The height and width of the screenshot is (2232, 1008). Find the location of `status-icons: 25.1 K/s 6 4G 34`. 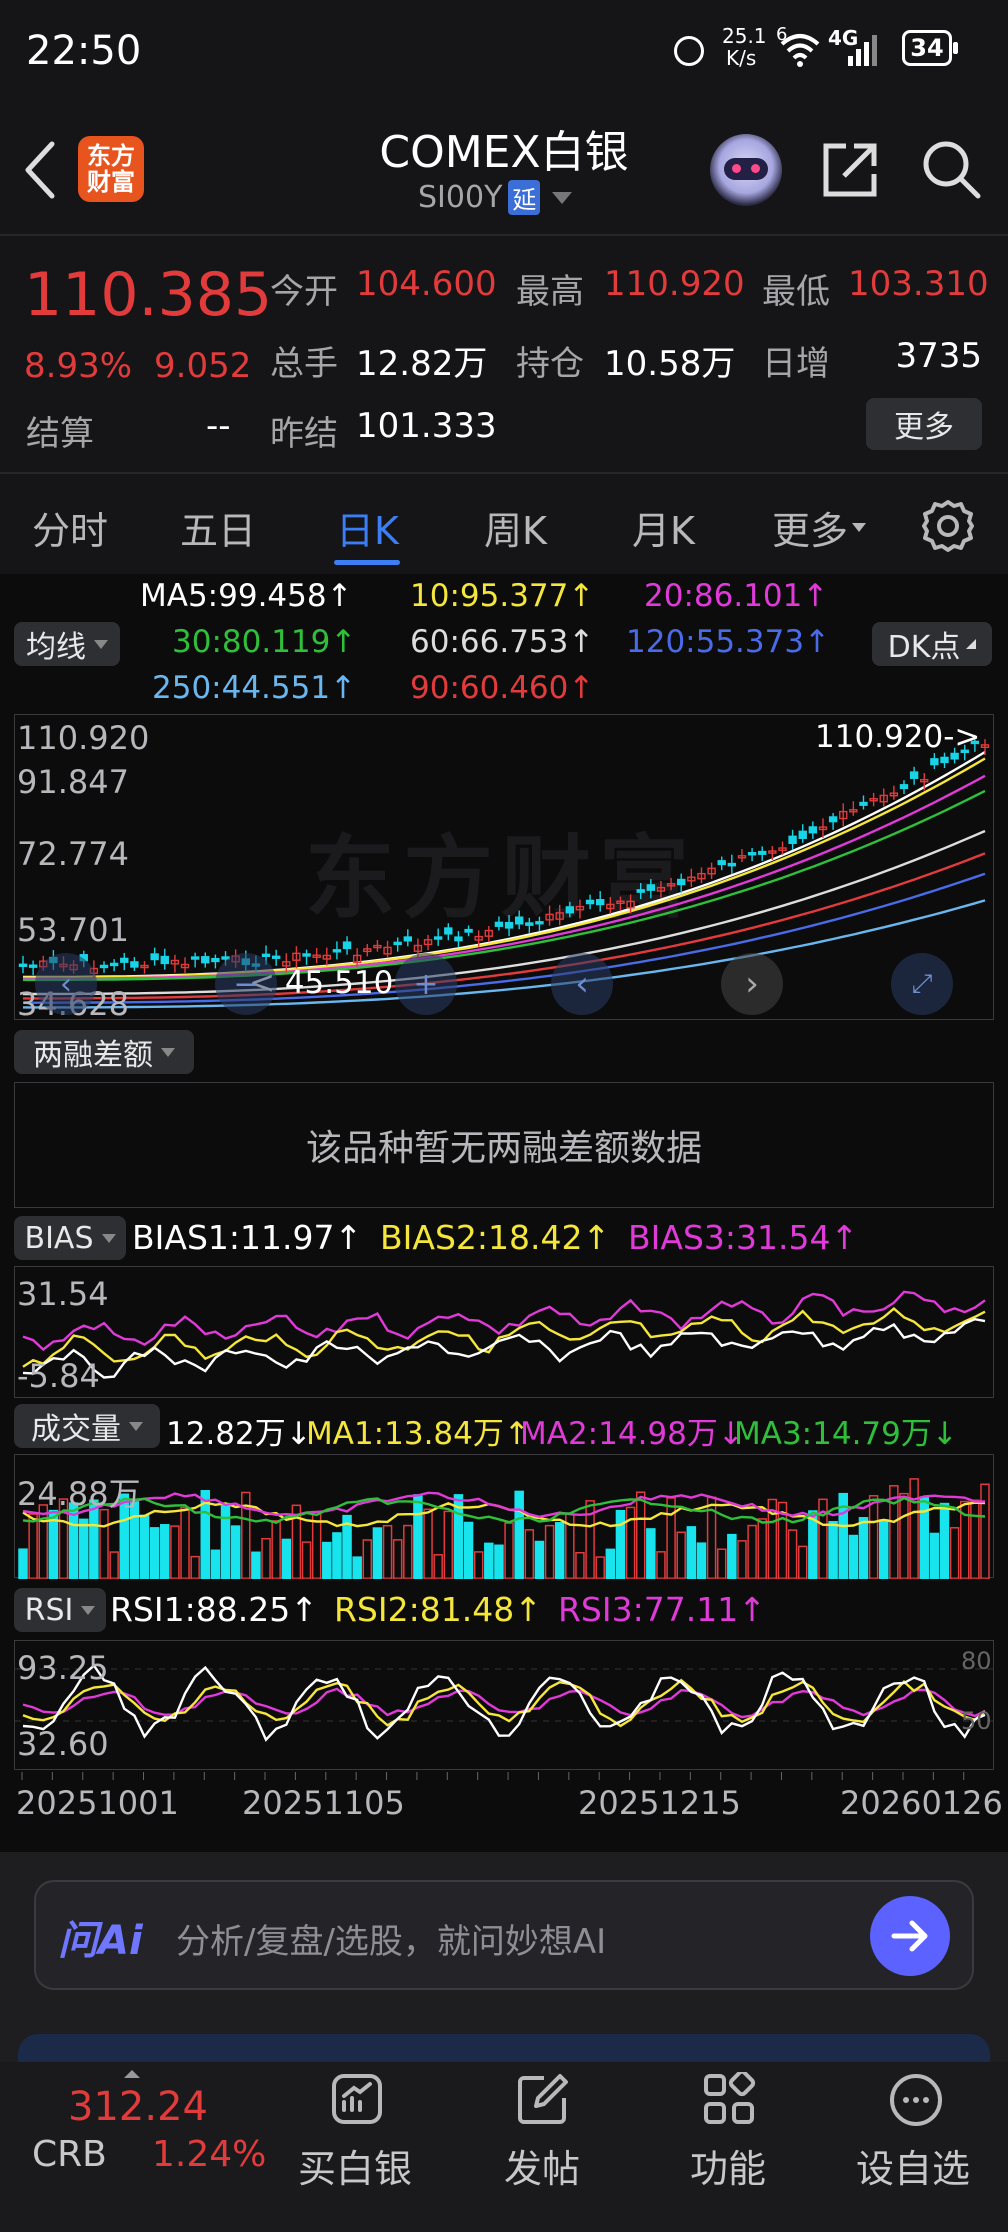

status-icons: 25.1 K/s 6 4G 34 is located at coordinates (830, 50).